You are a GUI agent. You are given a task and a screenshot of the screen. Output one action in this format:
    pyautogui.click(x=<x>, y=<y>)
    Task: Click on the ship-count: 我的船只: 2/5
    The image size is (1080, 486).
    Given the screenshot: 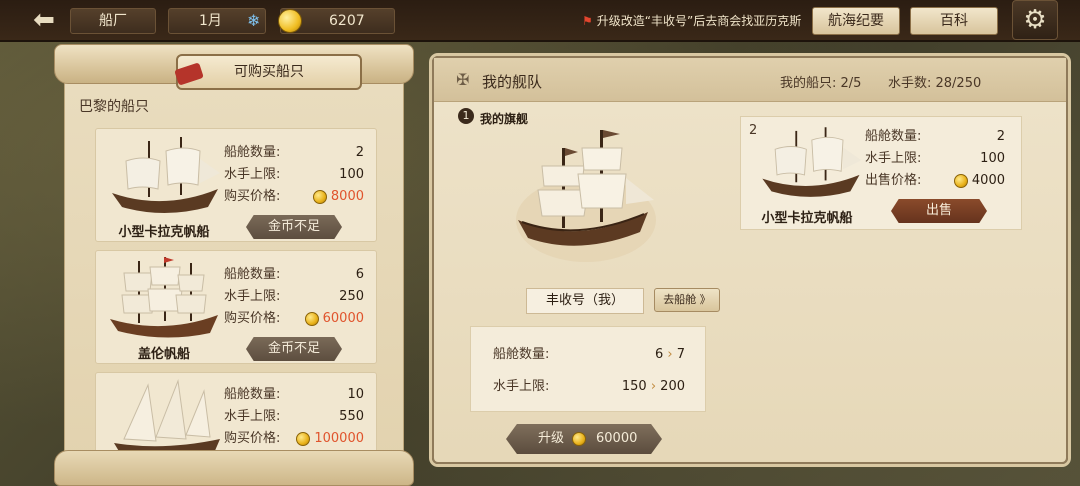 What is the action you would take?
    pyautogui.click(x=821, y=83)
    